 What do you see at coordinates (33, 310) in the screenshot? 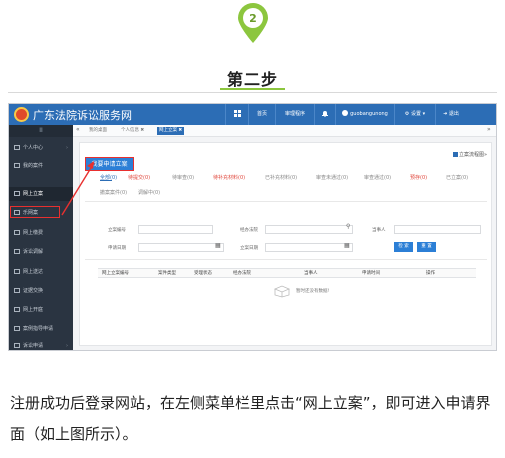
I see `sidebar-item-label: 网上开庭` at bounding box center [33, 310].